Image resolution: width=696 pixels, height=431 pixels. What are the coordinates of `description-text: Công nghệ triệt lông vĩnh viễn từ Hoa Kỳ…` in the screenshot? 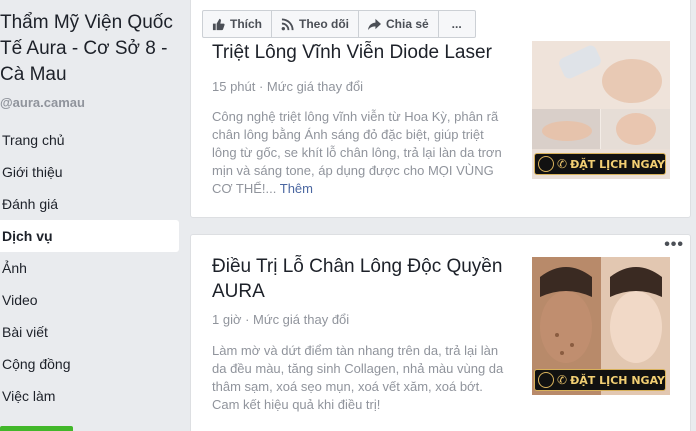 It's located at (357, 152).